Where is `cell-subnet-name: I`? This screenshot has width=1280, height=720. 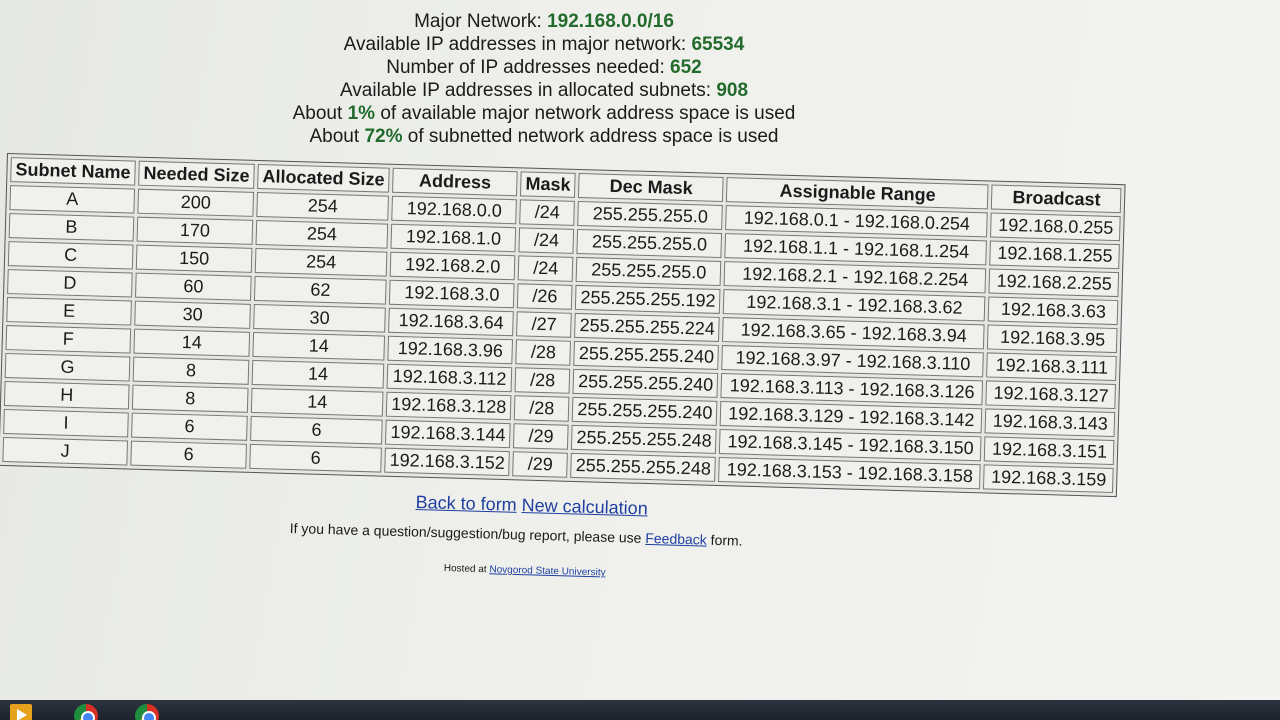 cell-subnet-name: I is located at coordinates (66, 423).